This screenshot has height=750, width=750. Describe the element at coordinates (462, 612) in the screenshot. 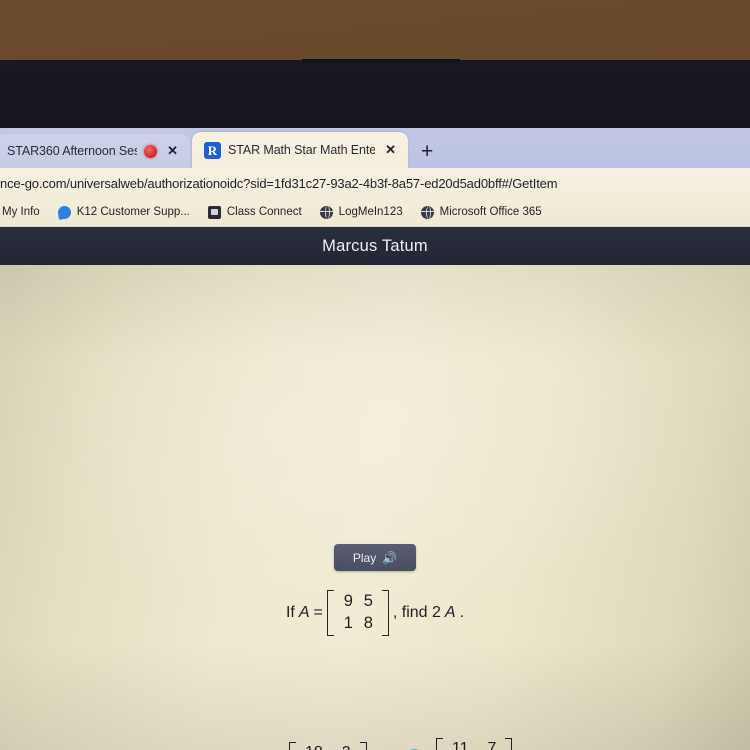

I see `stem-period: .` at that location.